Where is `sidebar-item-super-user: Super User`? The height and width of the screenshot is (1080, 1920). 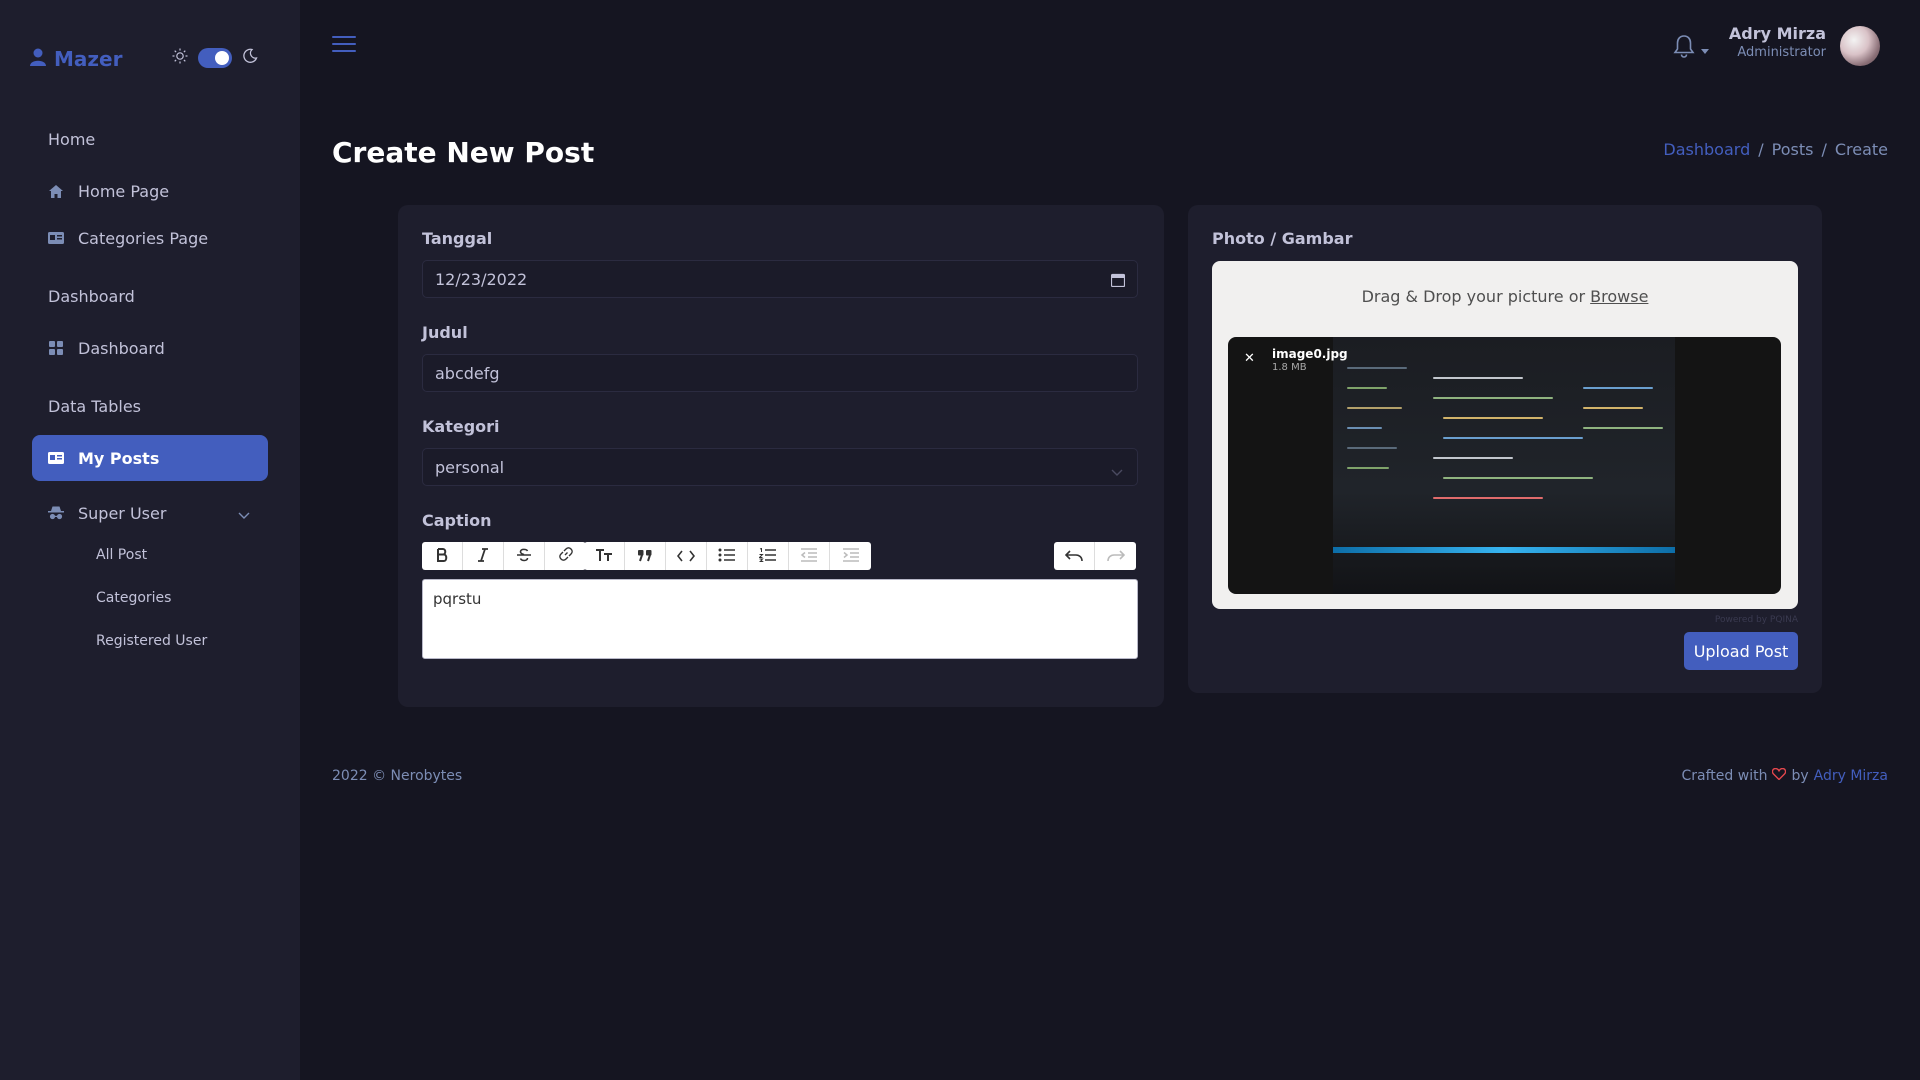 sidebar-item-super-user: Super User is located at coordinates (150, 513).